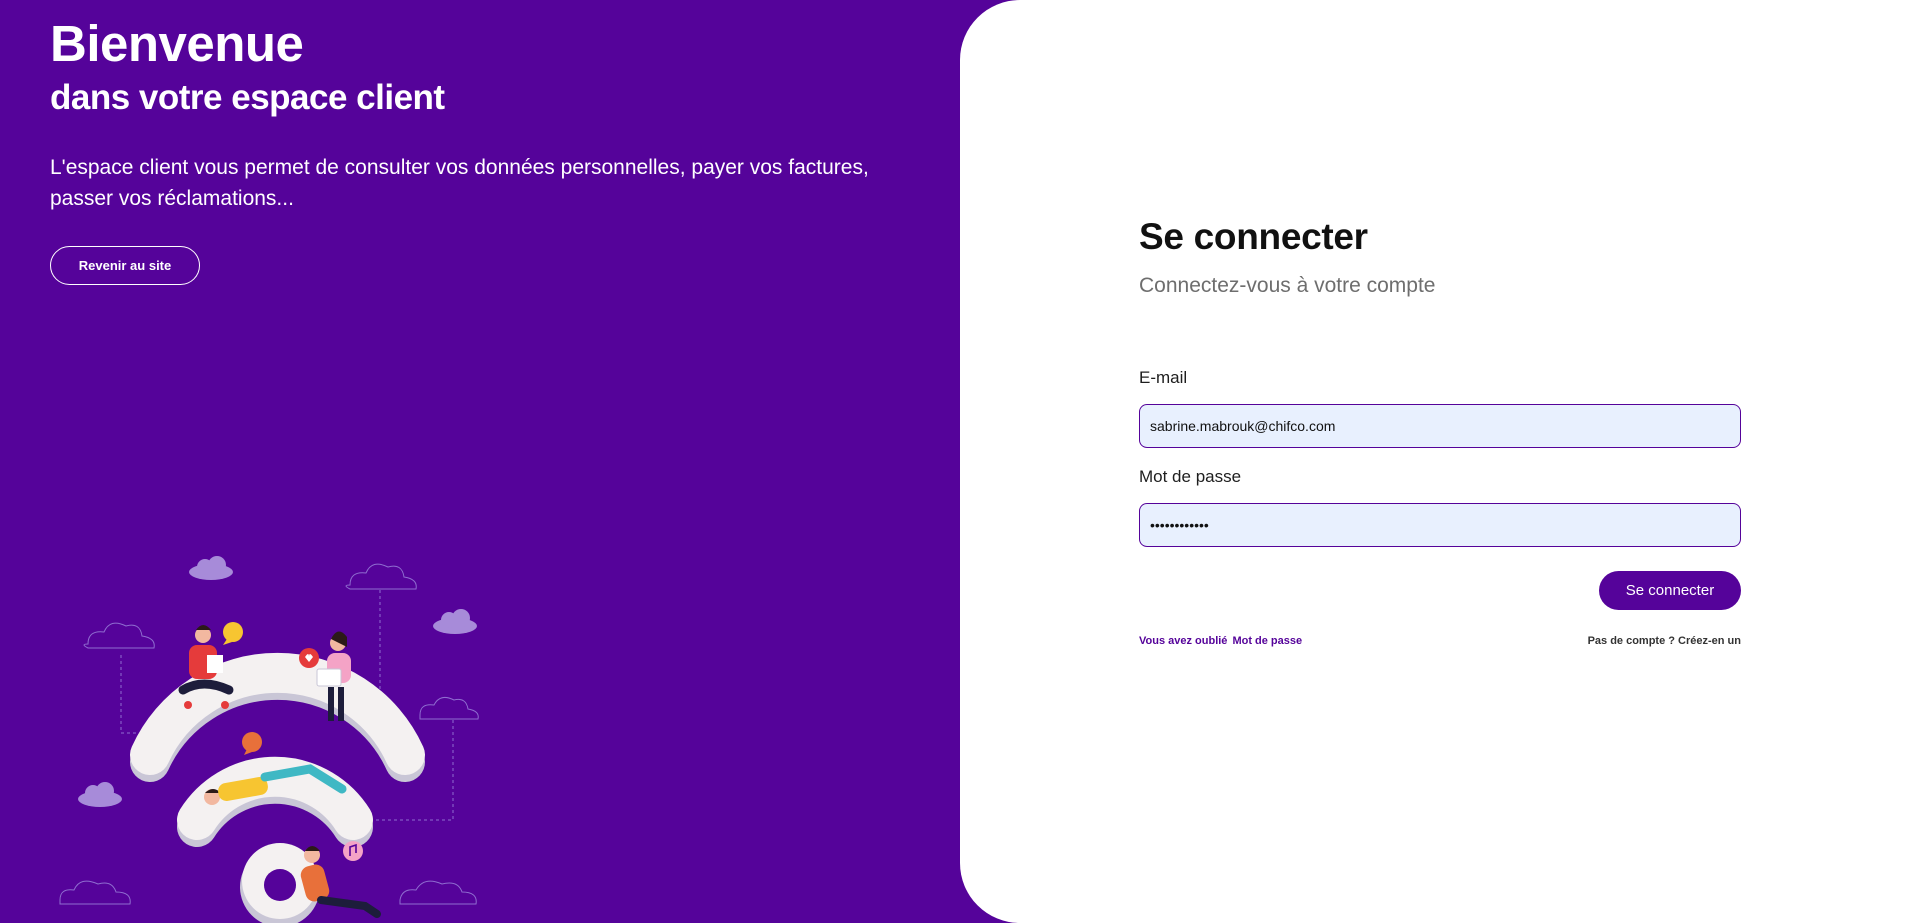  I want to click on forgot-password-text: Vous avez oublié, so click(1183, 641).